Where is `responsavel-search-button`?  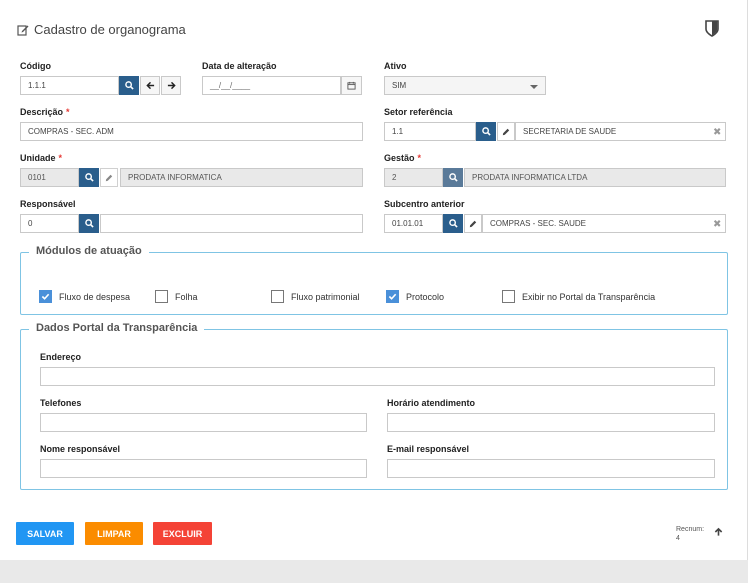
responsavel-search-button is located at coordinates (89, 223).